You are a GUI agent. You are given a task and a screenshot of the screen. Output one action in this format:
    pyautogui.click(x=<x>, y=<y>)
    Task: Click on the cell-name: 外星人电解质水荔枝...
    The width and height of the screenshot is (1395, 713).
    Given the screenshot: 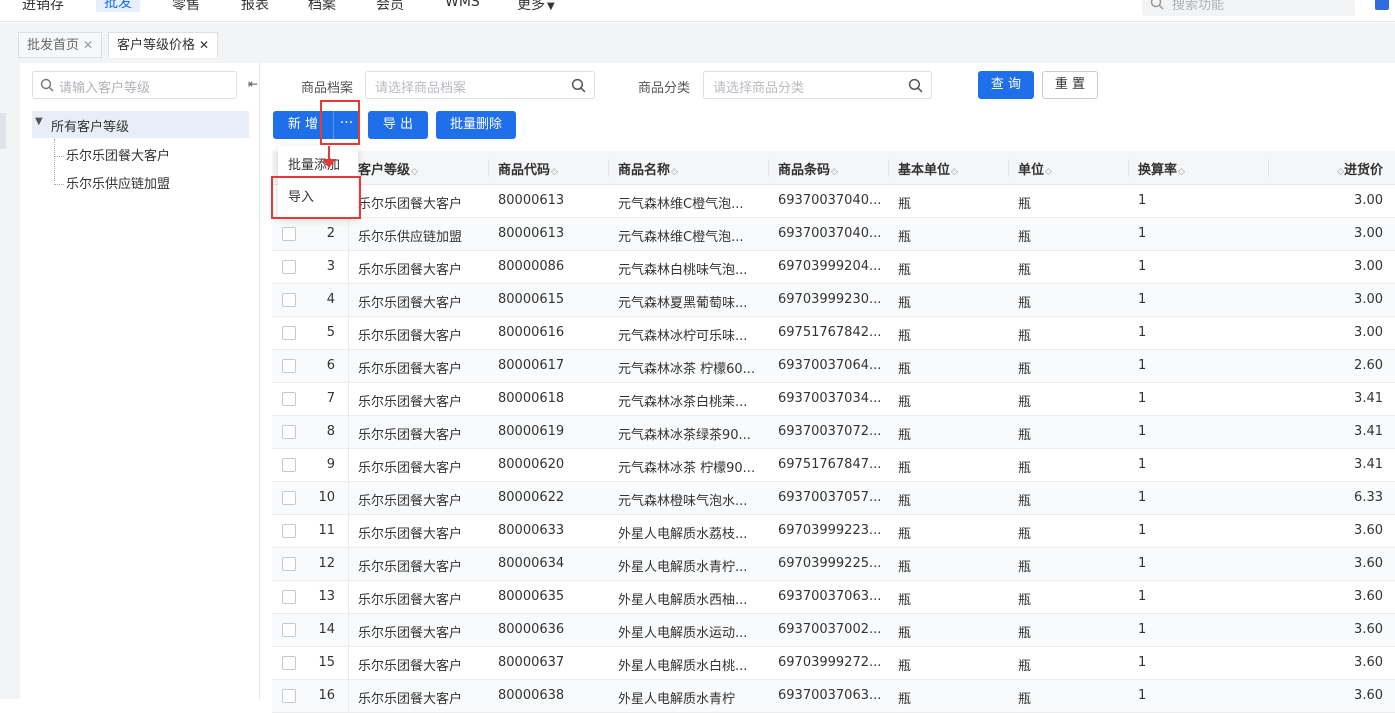 What is the action you would take?
    pyautogui.click(x=683, y=534)
    